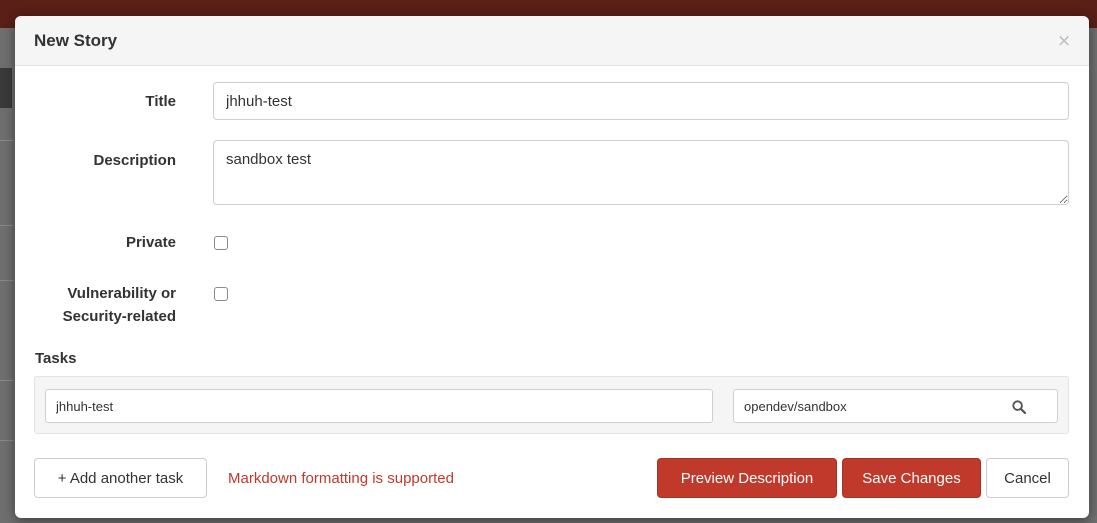 The image size is (1097, 523). I want to click on private-label: Private, so click(150, 242).